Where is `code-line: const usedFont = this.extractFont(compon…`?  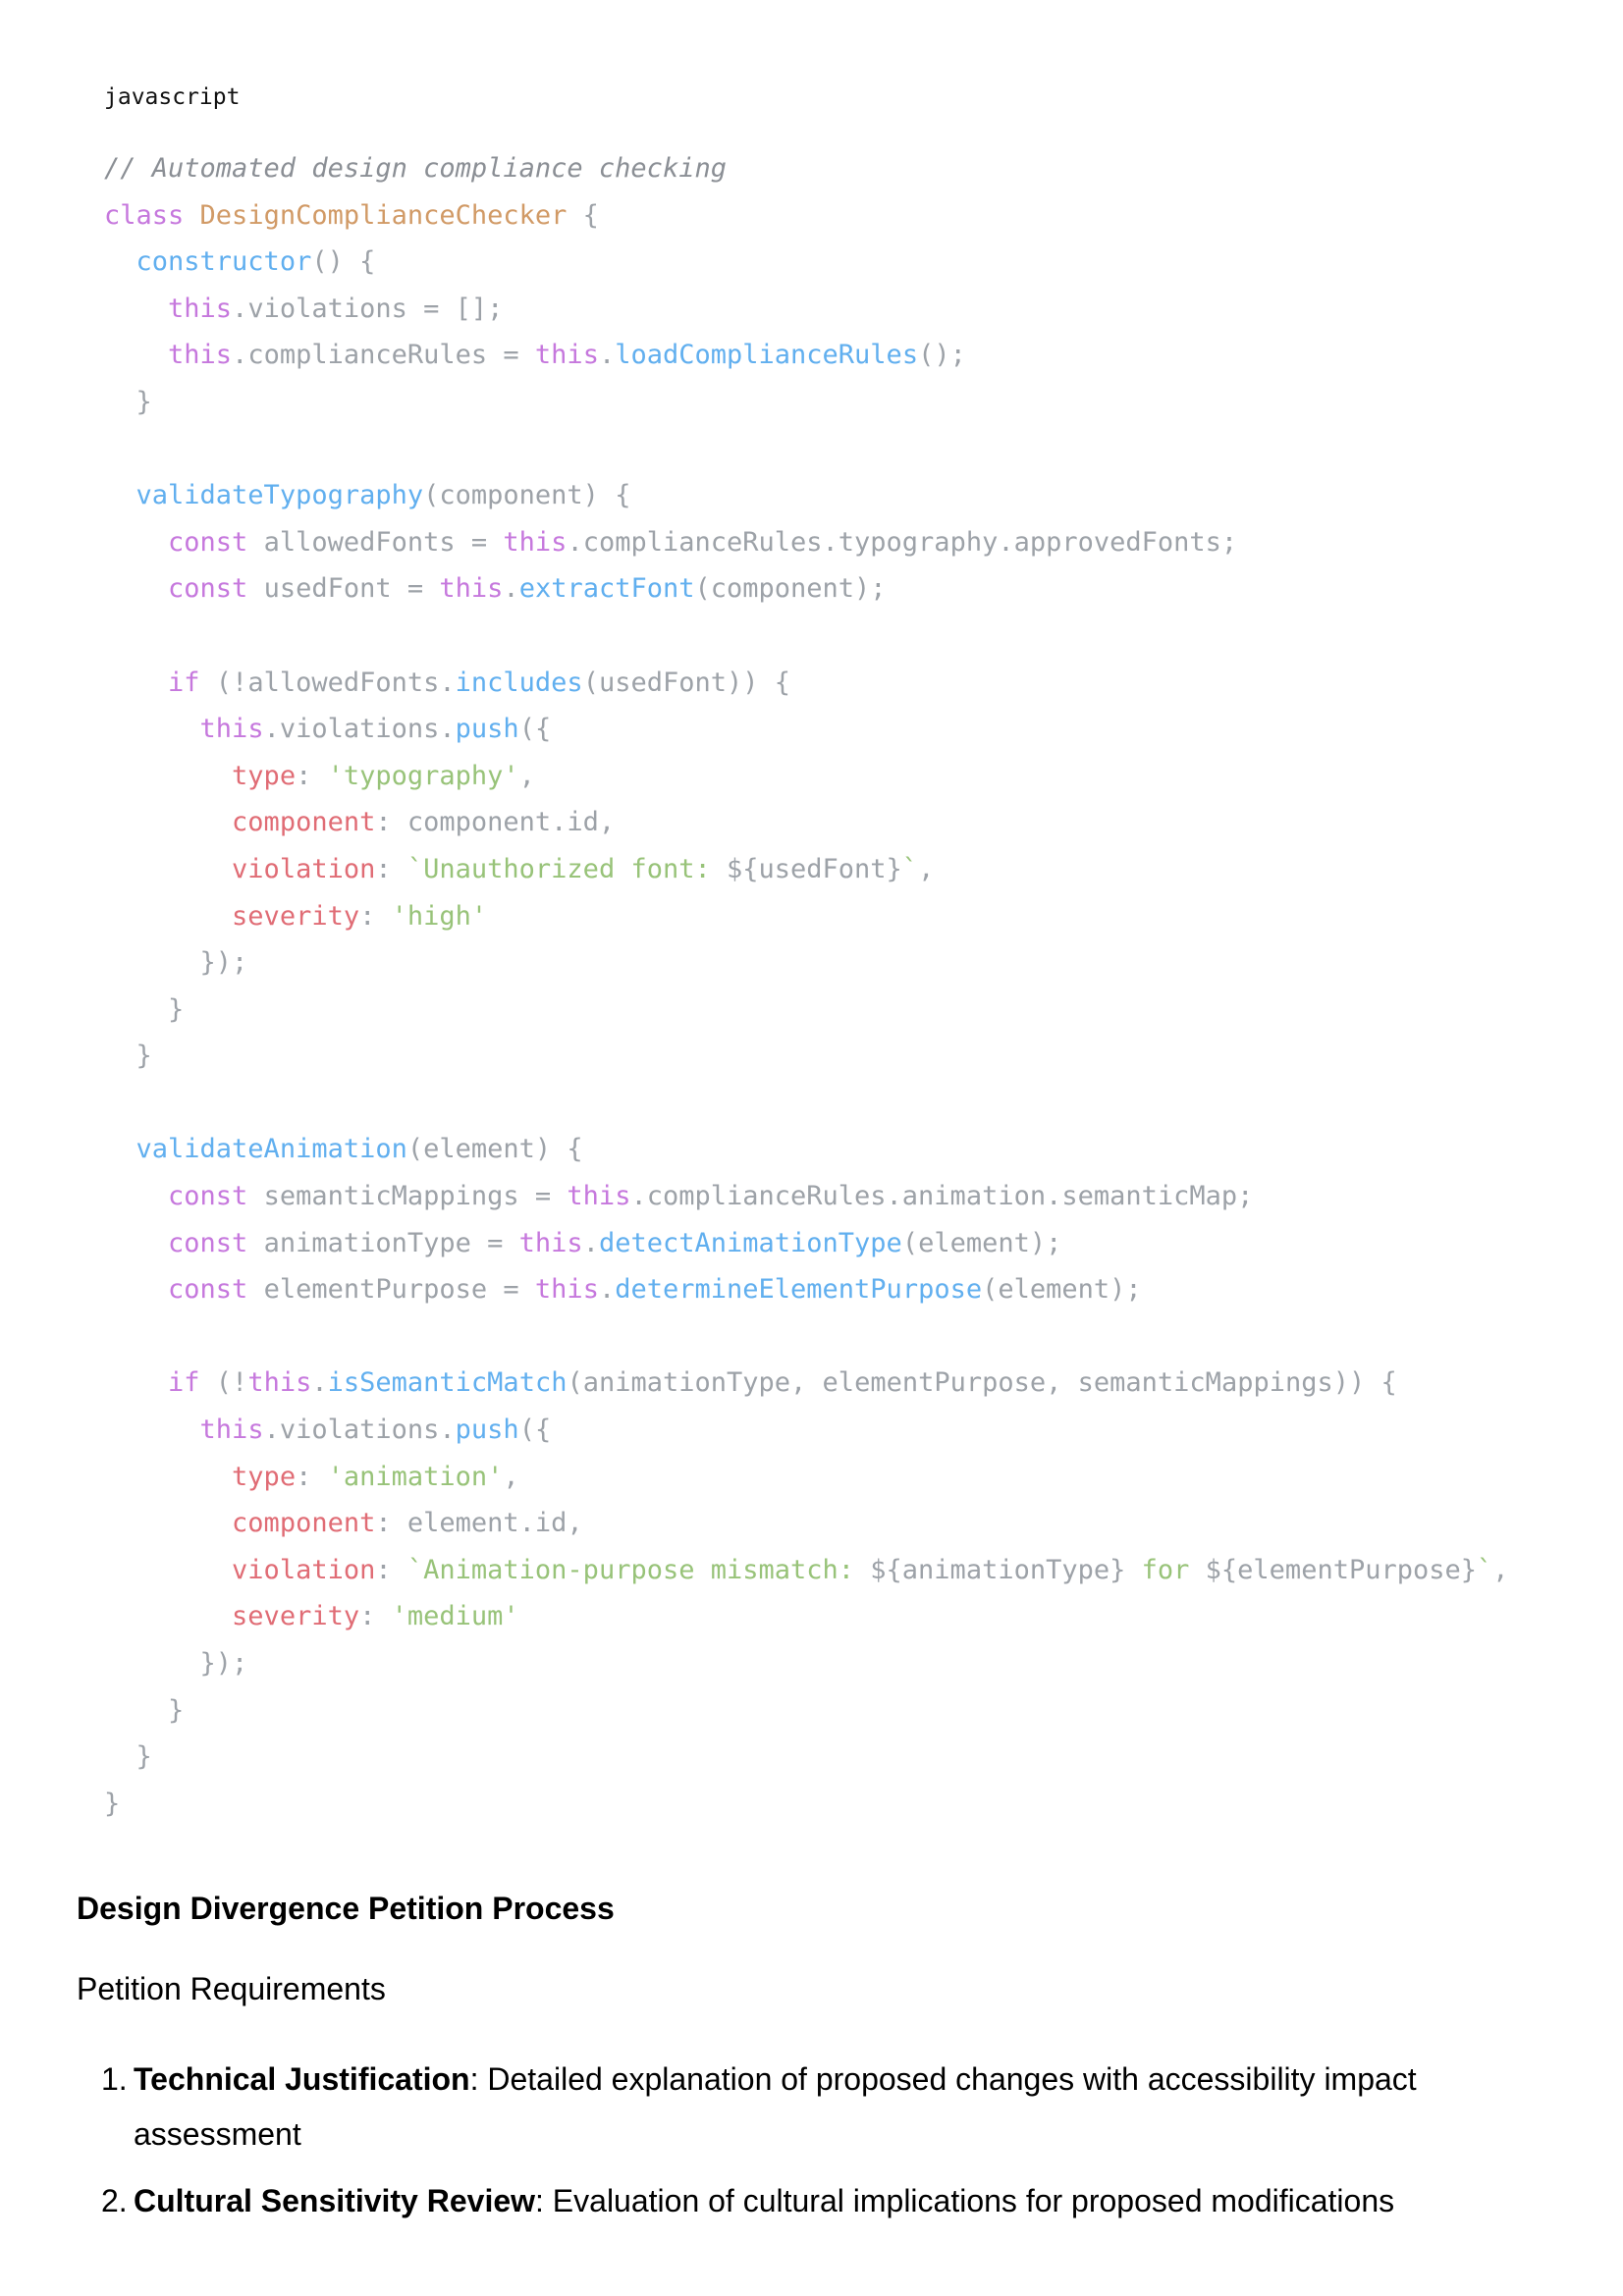 code-line: const usedFont = this.extractFont(compon… is located at coordinates (821, 589).